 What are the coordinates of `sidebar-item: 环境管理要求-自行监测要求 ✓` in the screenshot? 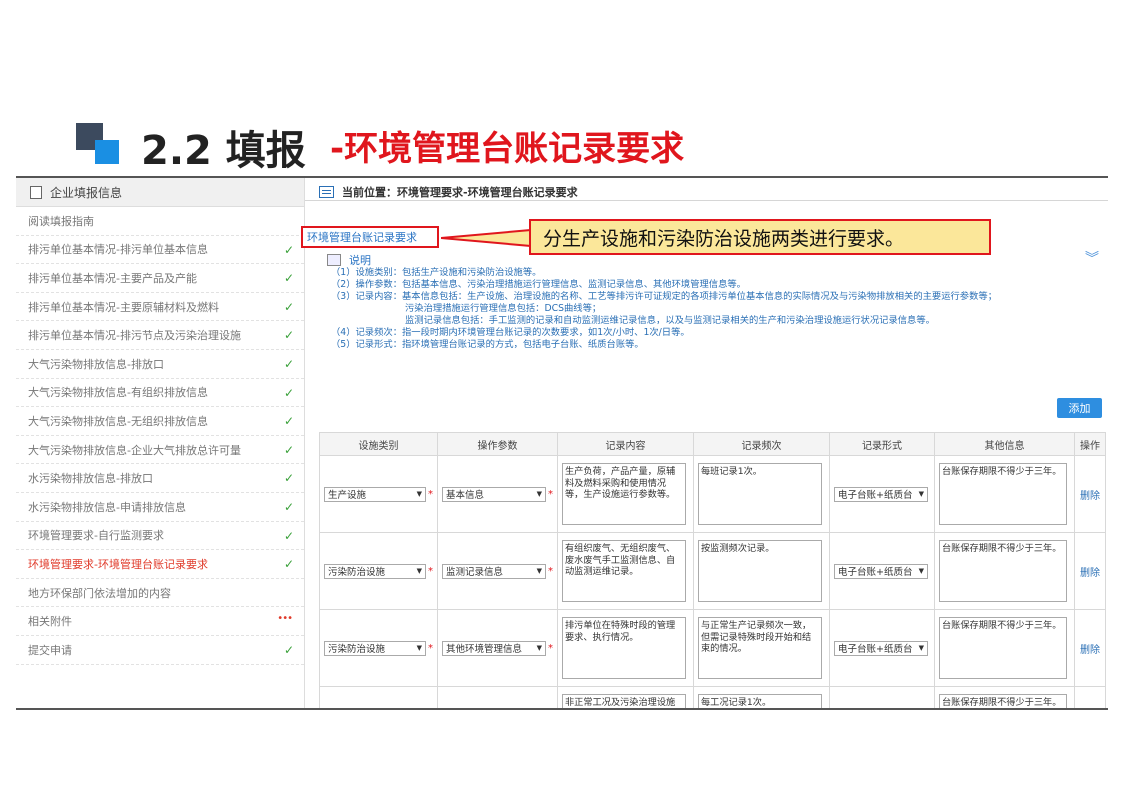 It's located at (160, 536).